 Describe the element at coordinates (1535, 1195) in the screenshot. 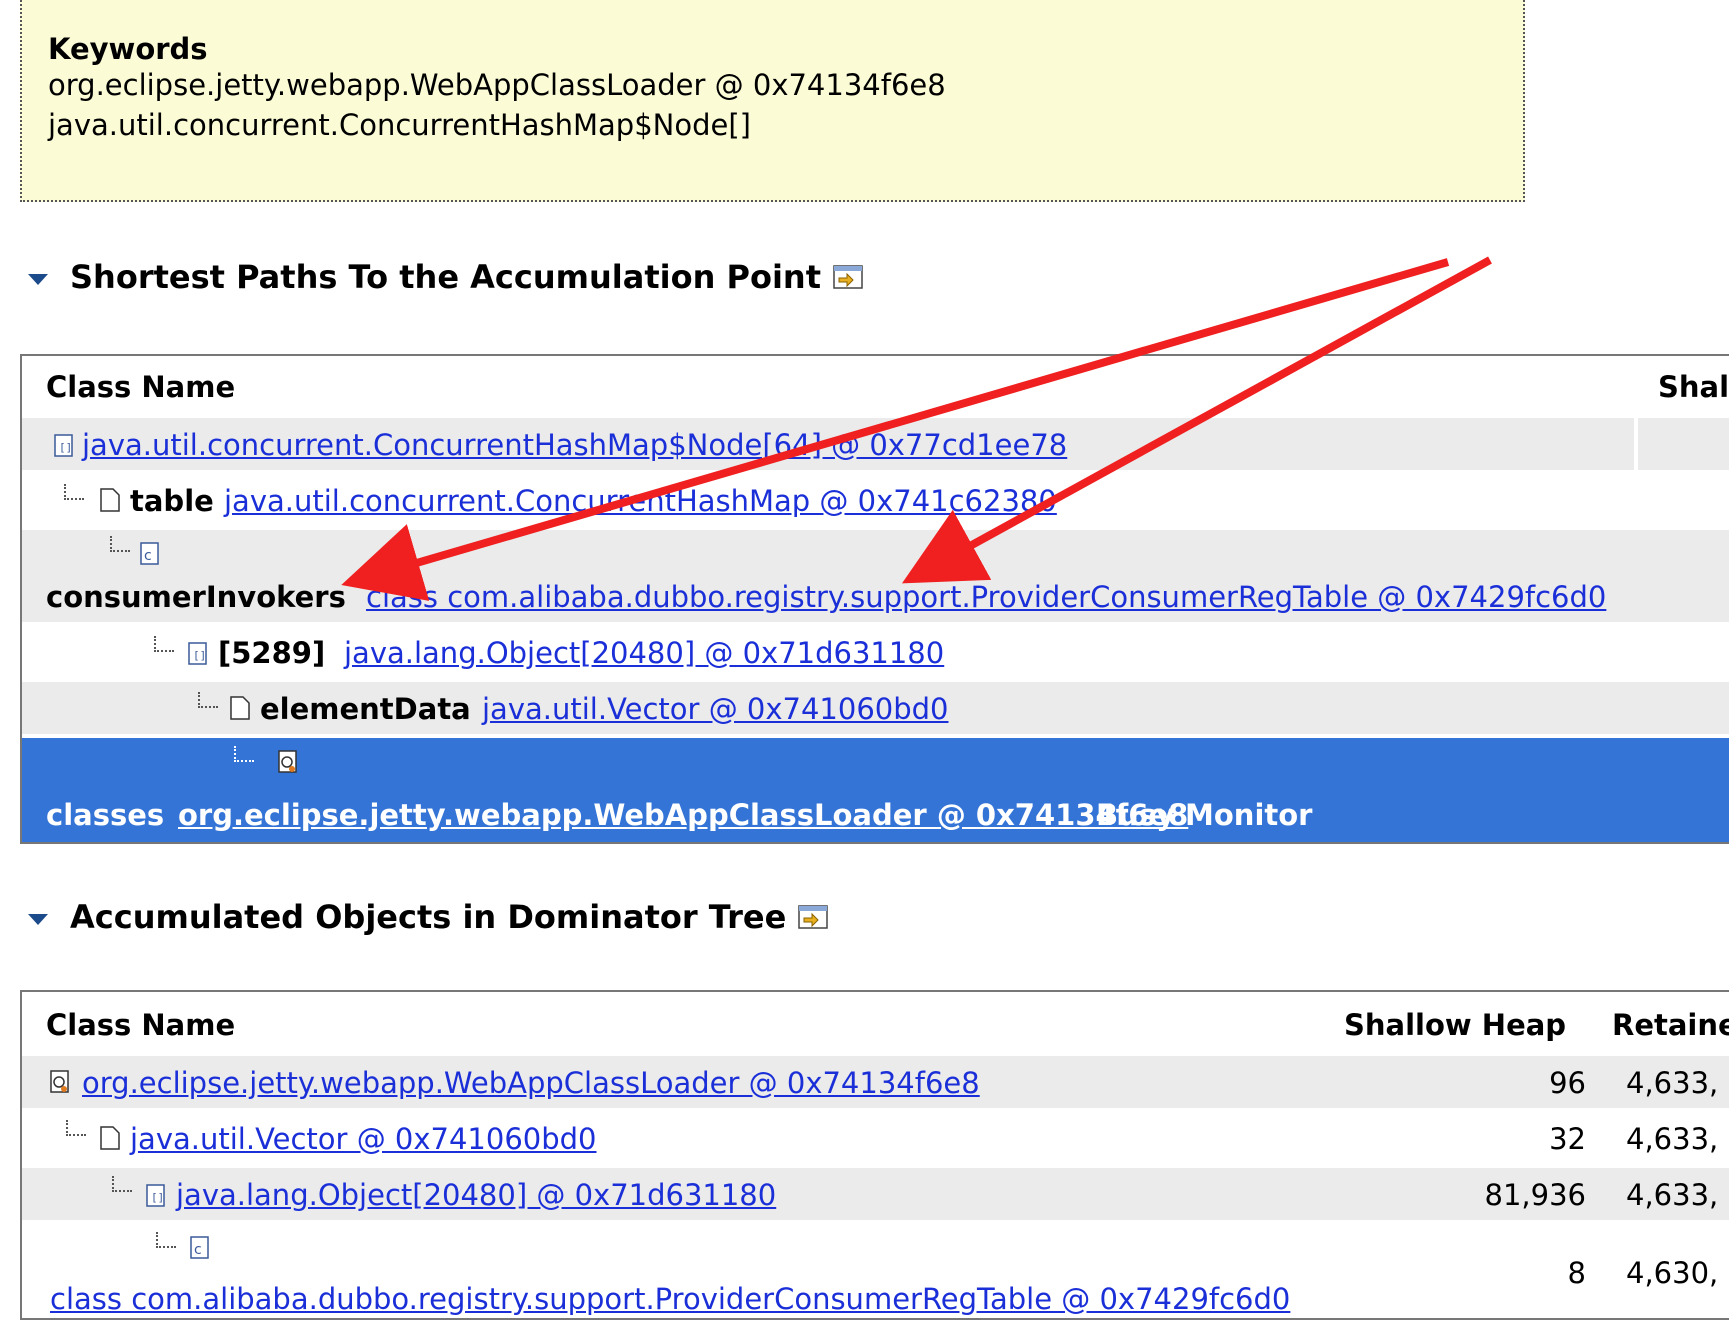

I see `shallow-heap-value: 81,936` at that location.